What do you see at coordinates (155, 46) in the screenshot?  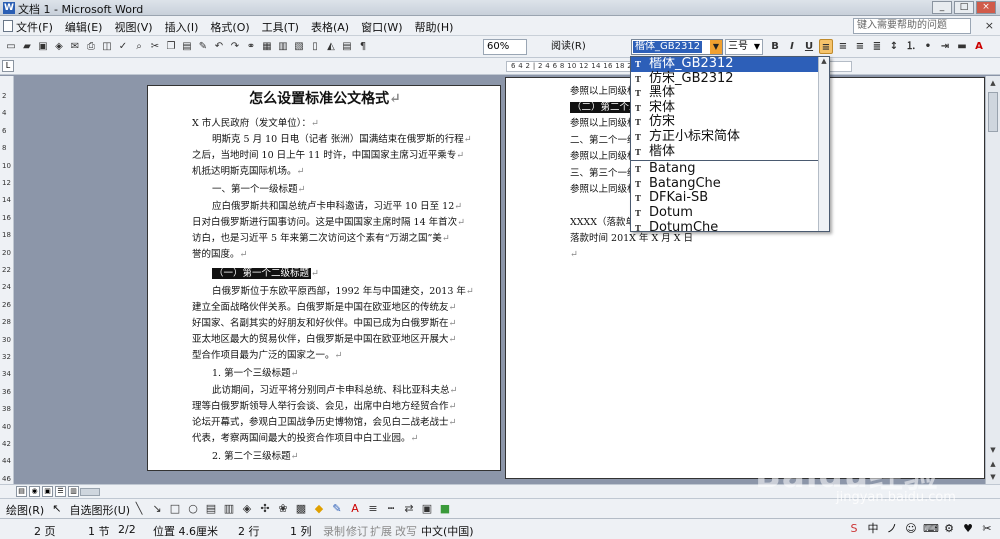 I see `cut-icon: ✂` at bounding box center [155, 46].